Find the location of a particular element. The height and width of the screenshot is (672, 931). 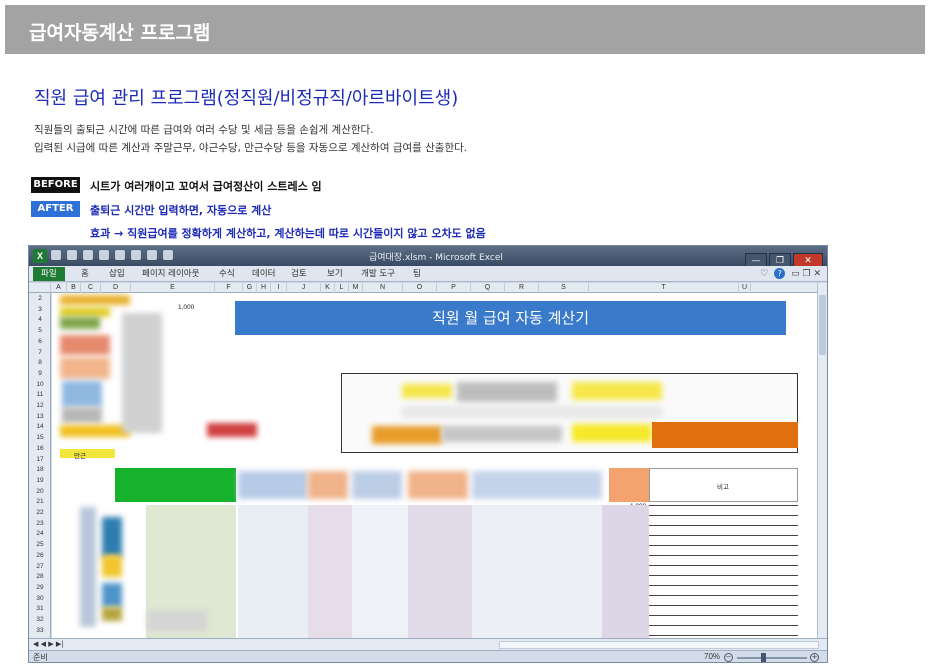

image-icon is located at coordinates (168, 255).